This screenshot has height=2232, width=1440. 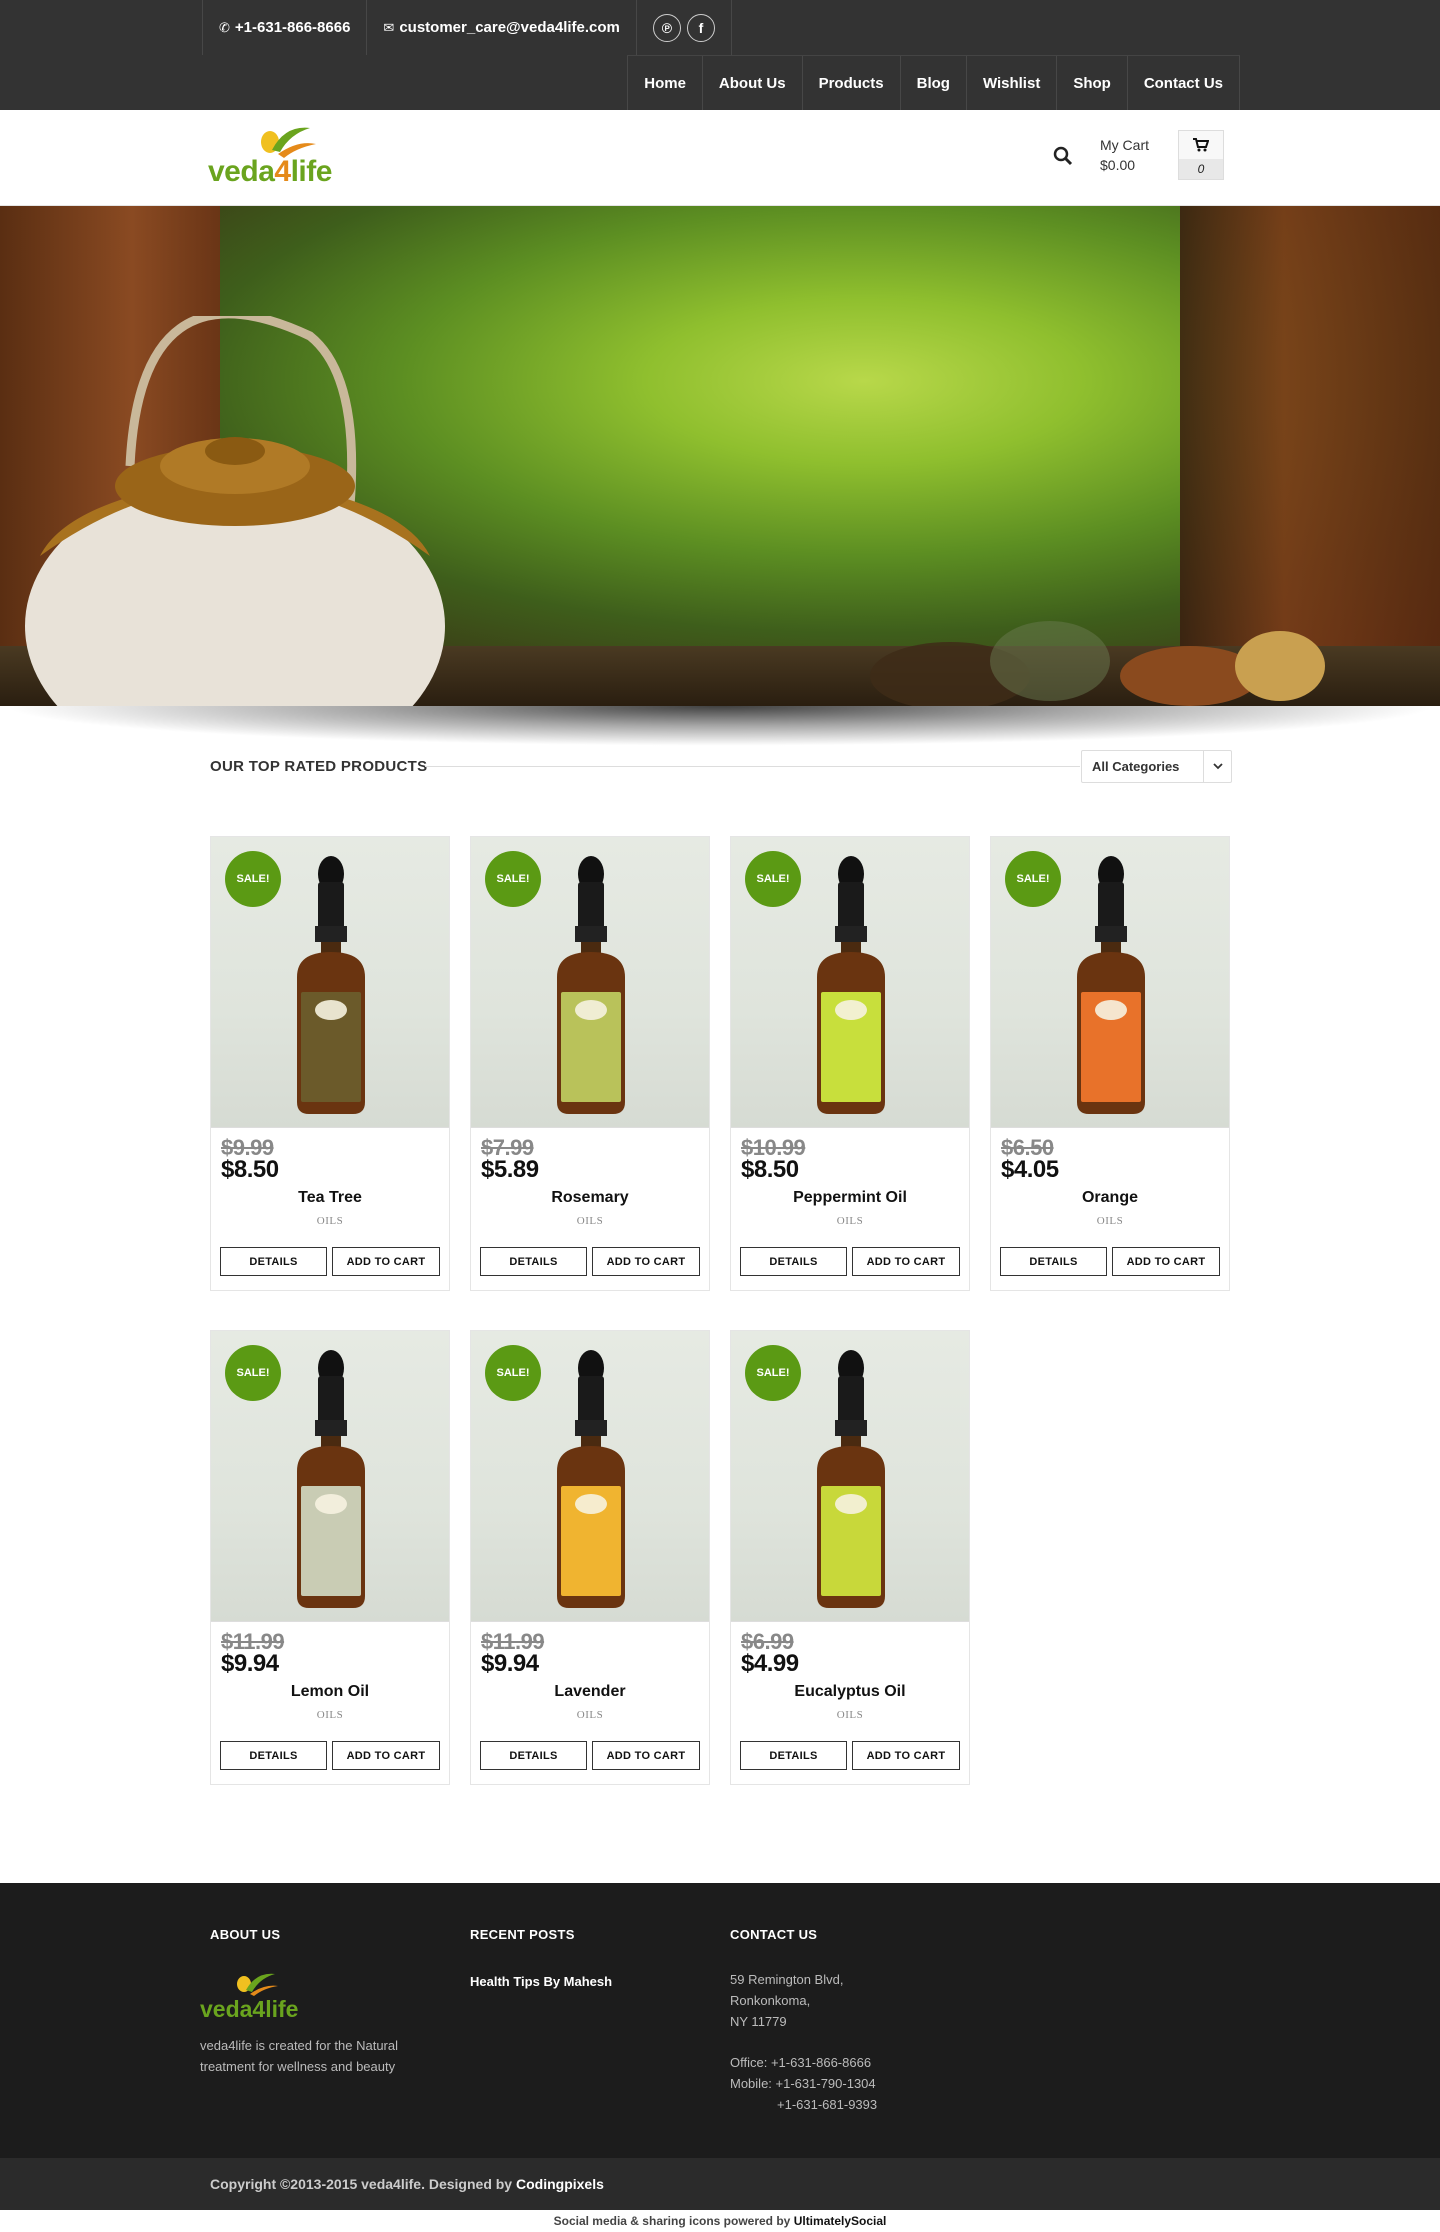 I want to click on mobile-phone: Mobile: +1-631-790-1304, so click(x=803, y=2083).